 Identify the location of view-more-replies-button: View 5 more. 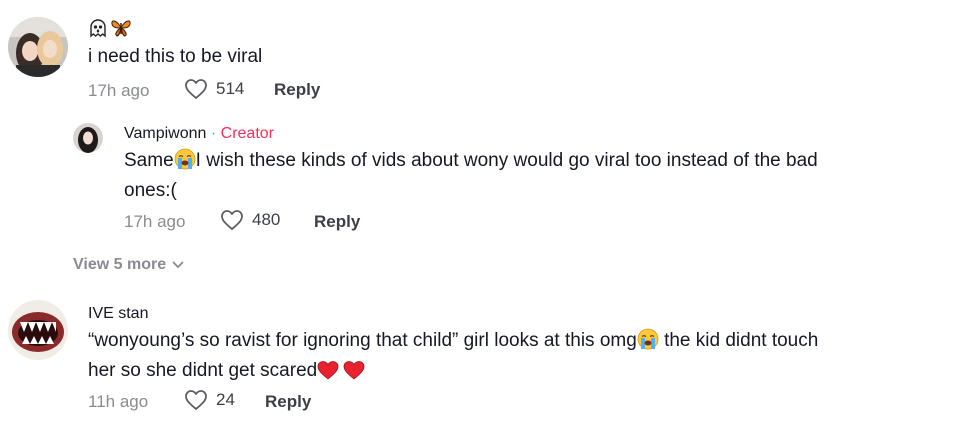
(128, 265).